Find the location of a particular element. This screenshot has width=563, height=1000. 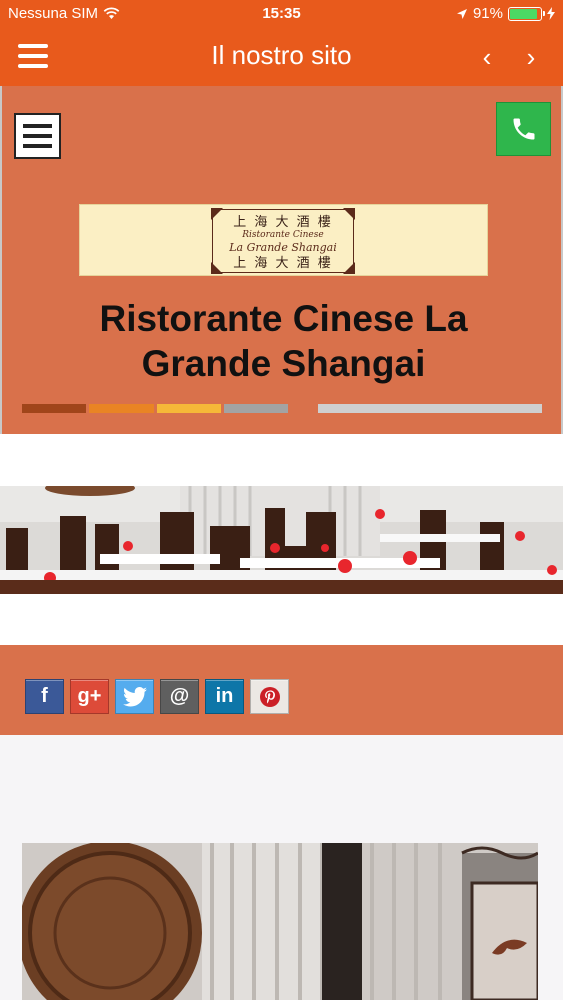

hamburger-menu-icon is located at coordinates (33, 57).